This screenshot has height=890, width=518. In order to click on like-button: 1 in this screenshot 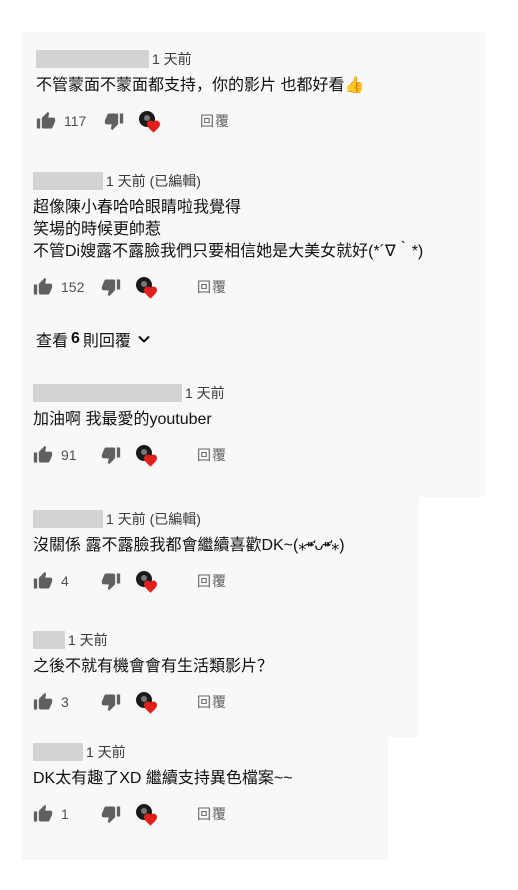, I will do `click(61, 814)`.